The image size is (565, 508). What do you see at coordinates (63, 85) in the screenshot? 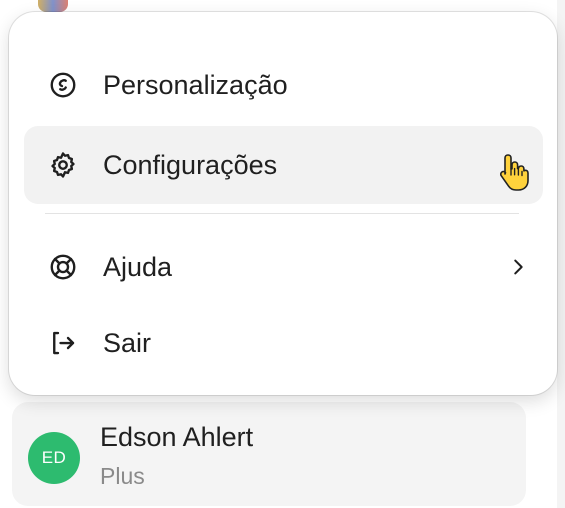
I see `personalization-icon` at bounding box center [63, 85].